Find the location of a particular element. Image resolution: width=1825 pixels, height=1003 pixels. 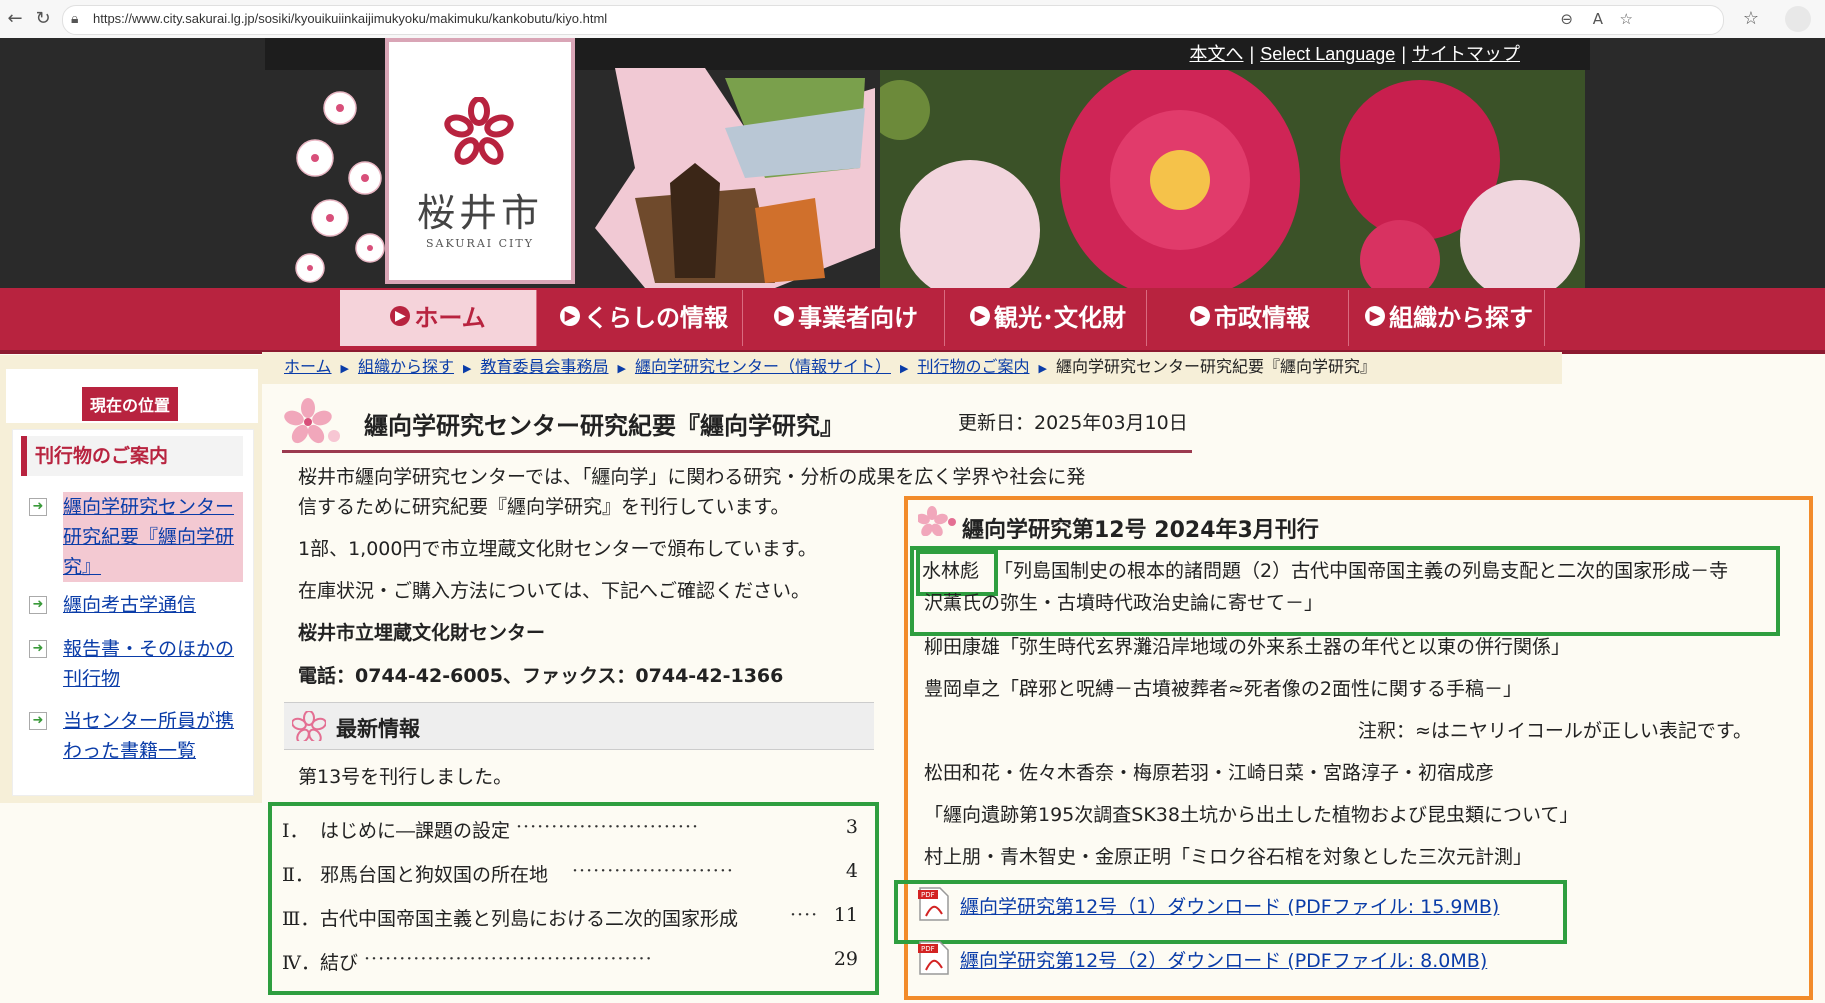

favorite-icon: ☆ is located at coordinates (1626, 19).